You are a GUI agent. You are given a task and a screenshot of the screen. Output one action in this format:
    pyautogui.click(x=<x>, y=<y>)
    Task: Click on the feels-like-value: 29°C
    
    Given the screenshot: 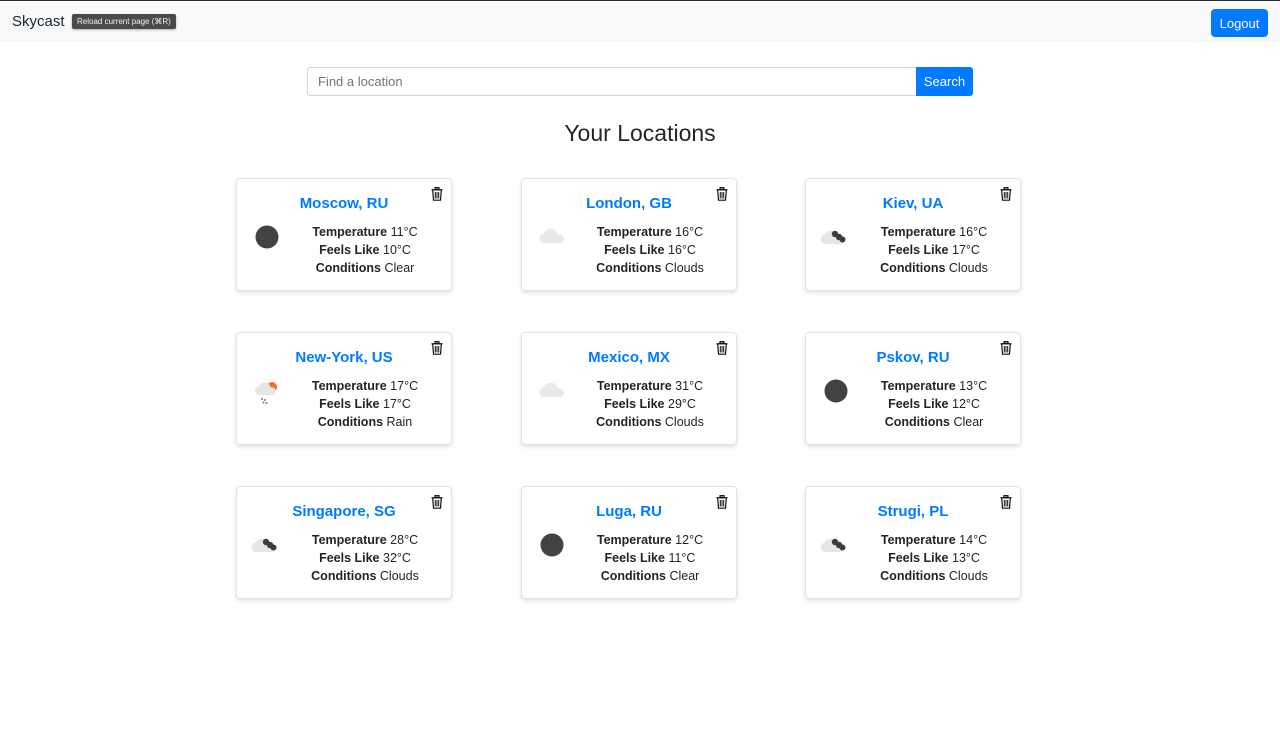 What is the action you would take?
    pyautogui.click(x=682, y=404)
    